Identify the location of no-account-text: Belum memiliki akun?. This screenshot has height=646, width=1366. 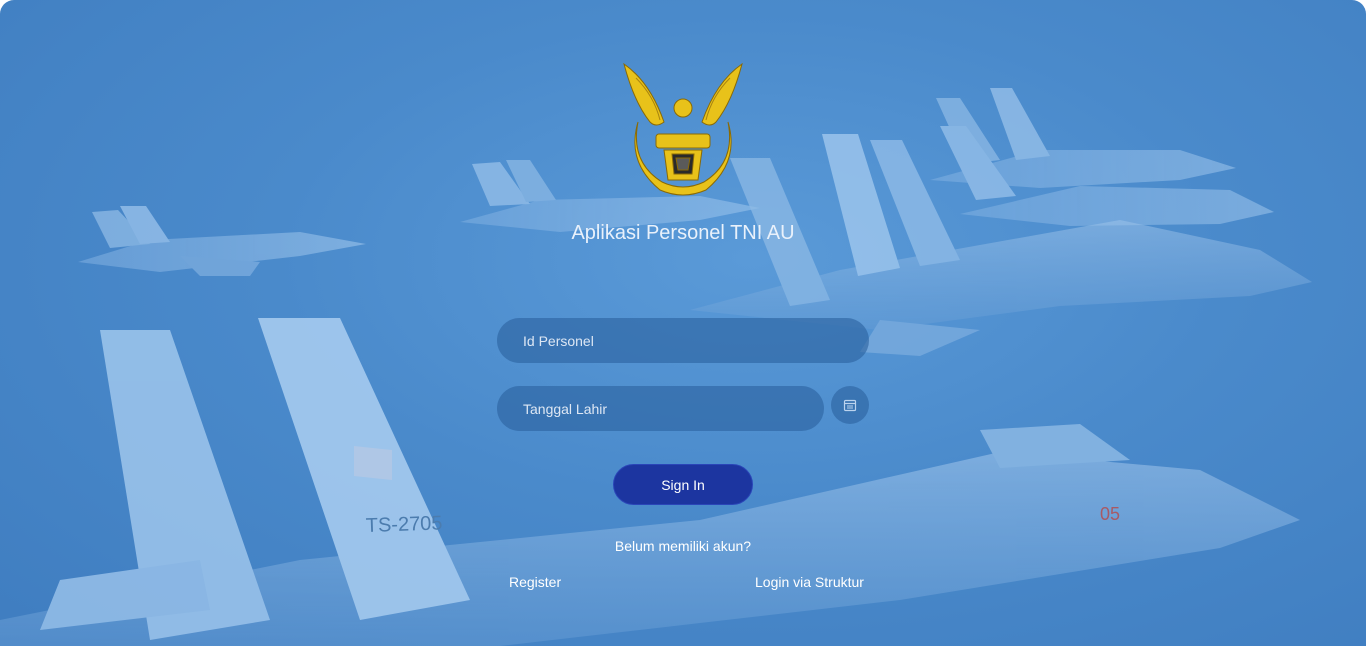
(683, 546).